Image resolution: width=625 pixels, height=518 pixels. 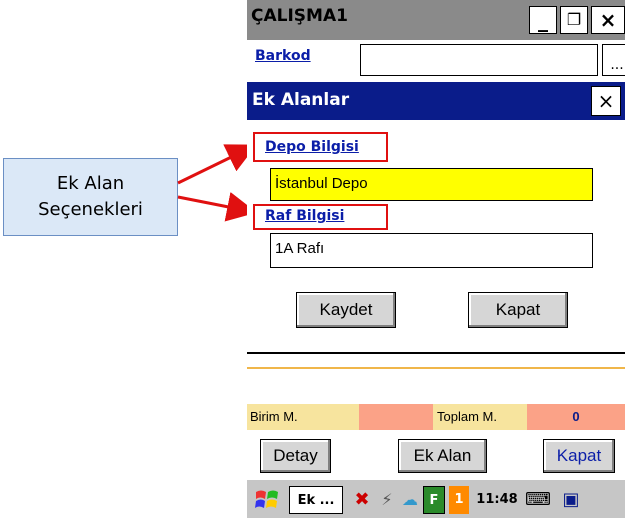 I want to click on toplam-value: 0, so click(x=576, y=417).